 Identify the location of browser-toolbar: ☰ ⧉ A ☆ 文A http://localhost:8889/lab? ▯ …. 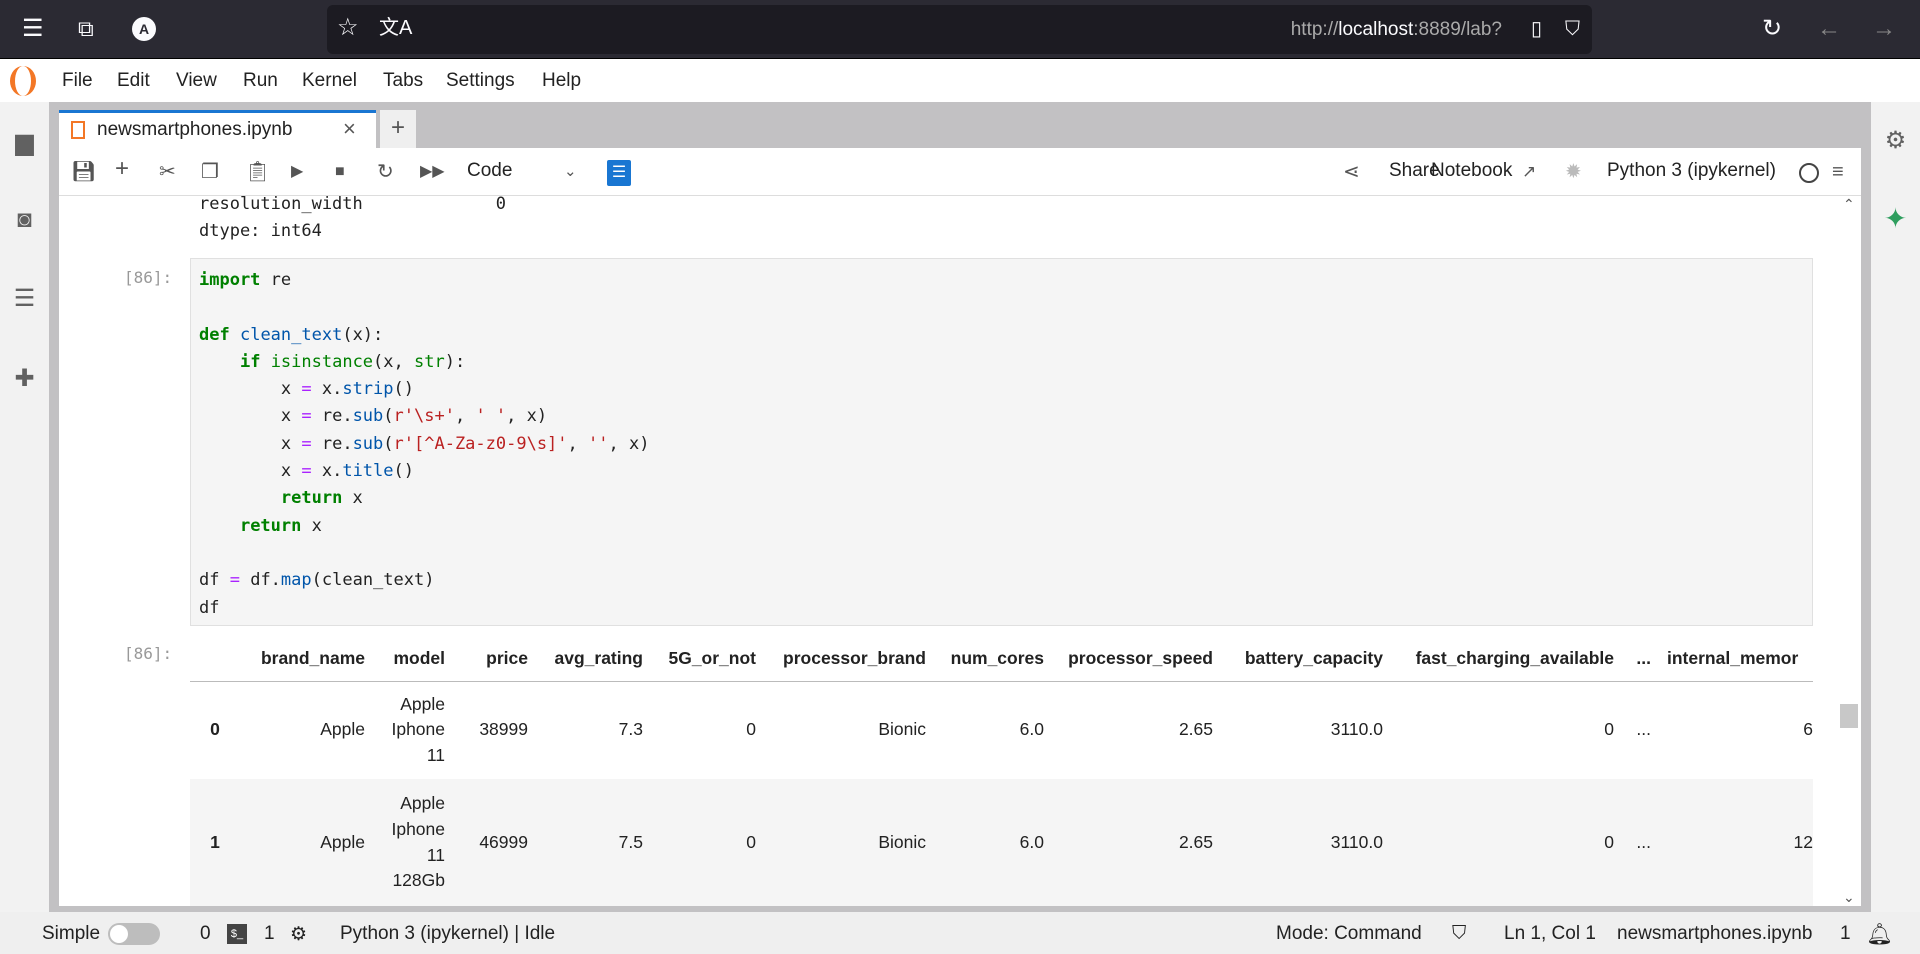
(960, 29).